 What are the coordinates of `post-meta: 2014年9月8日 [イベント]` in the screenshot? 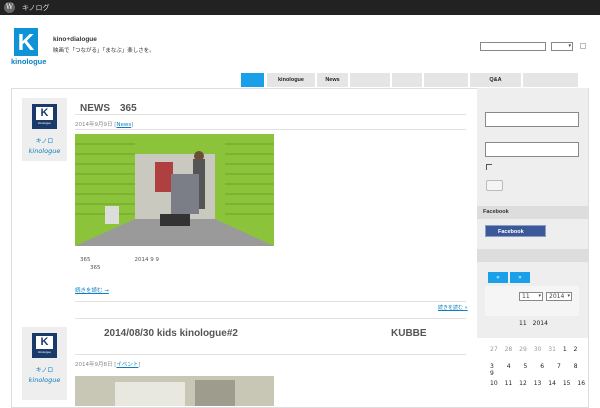 It's located at (108, 365).